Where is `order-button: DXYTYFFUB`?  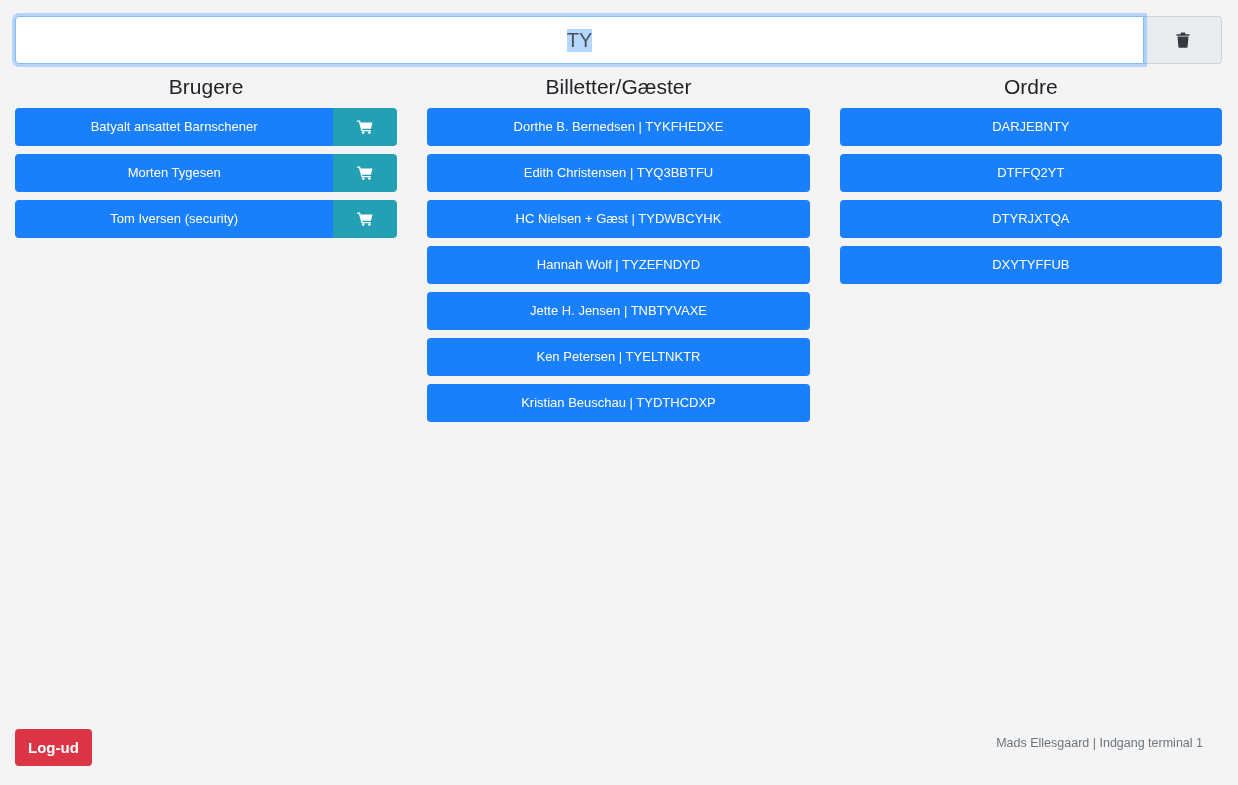 order-button: DXYTYFFUB is located at coordinates (1030, 265).